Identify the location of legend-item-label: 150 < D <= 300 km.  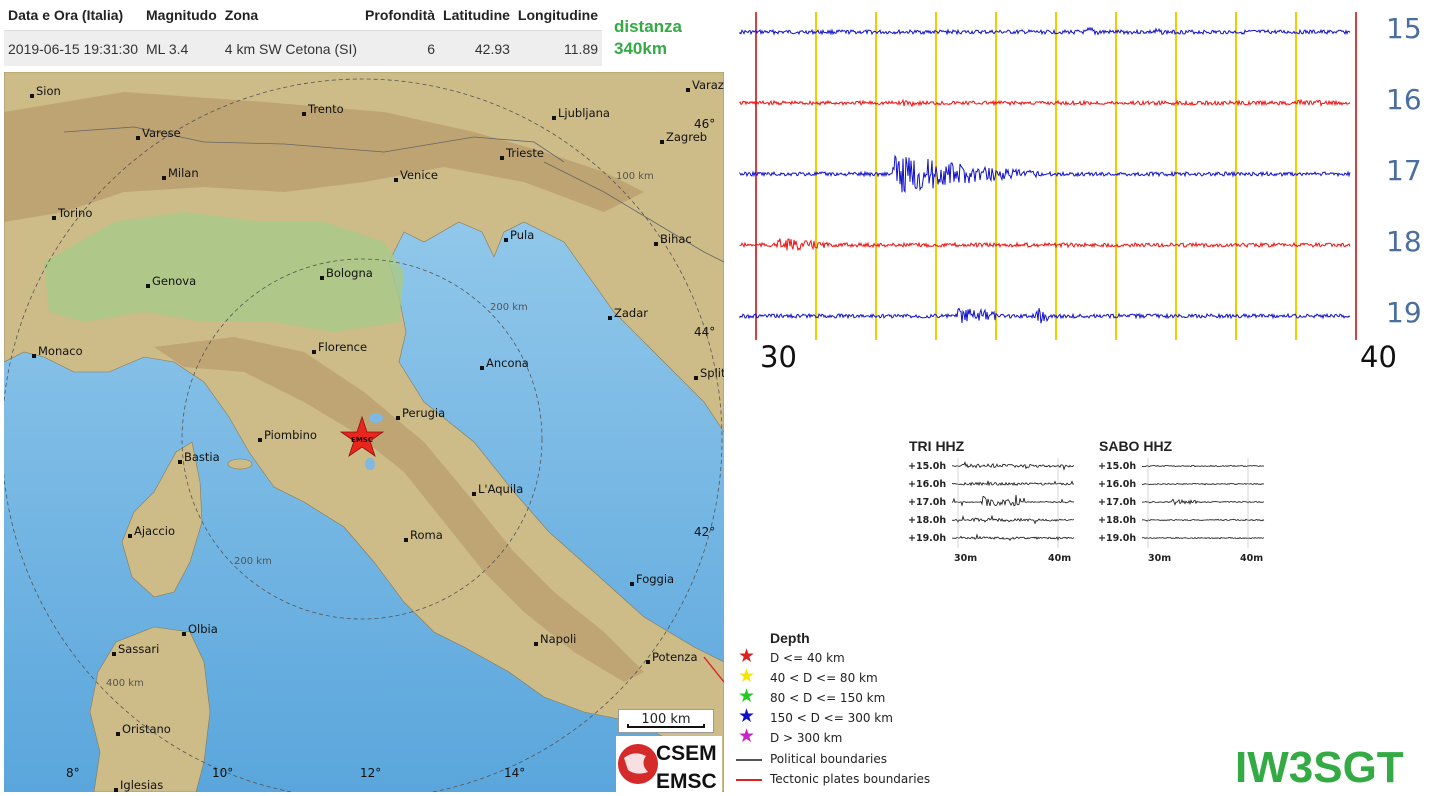
(831, 718).